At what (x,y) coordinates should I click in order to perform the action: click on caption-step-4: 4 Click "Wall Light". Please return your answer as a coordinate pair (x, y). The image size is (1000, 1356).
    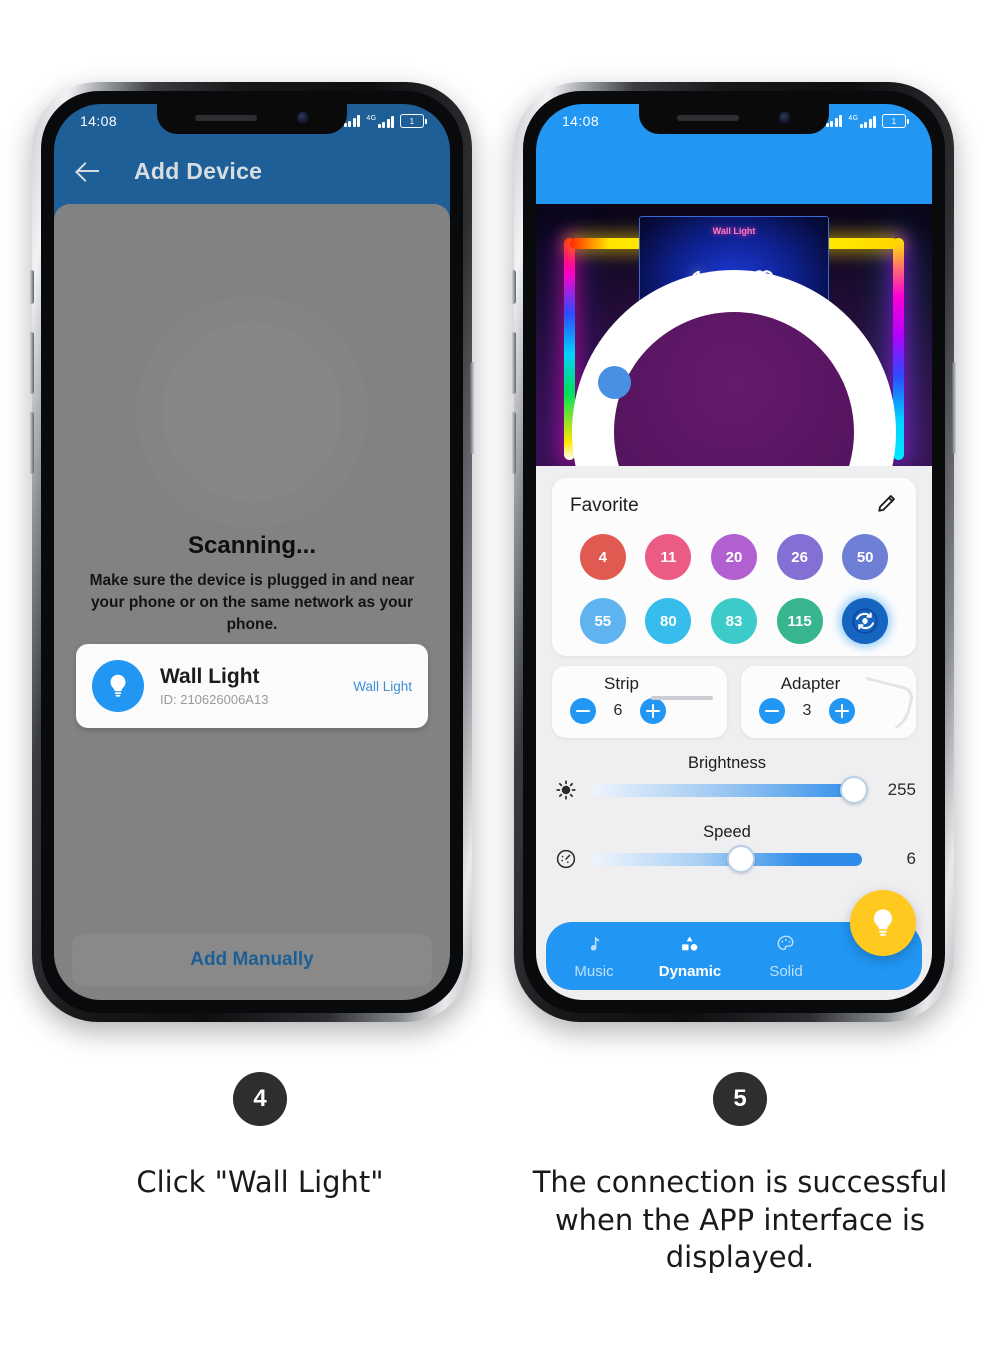
    Looking at the image, I should click on (260, 1137).